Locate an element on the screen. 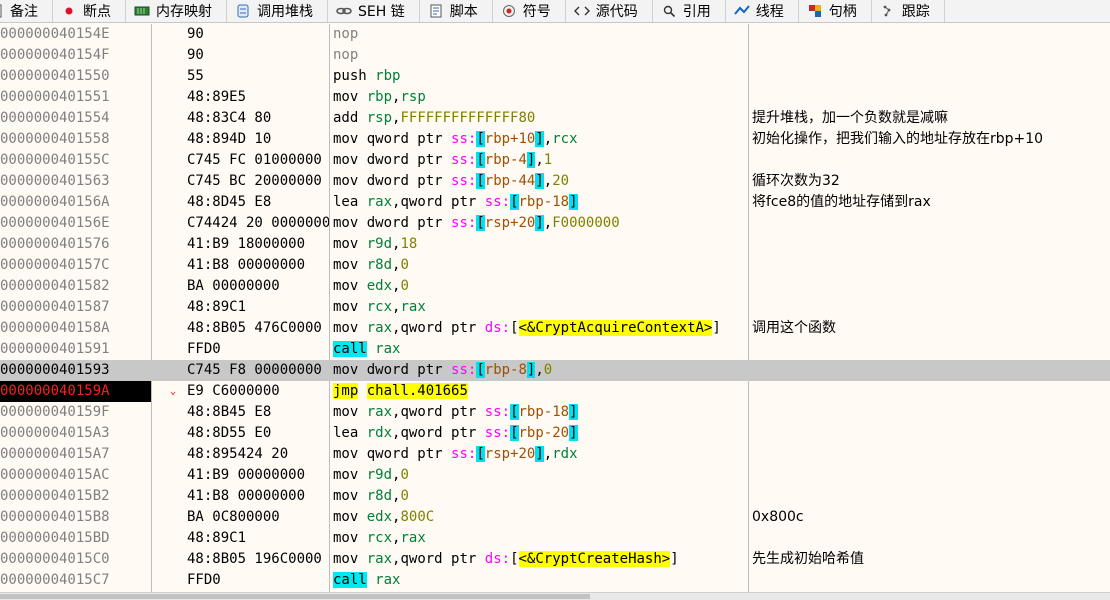 The height and width of the screenshot is (600, 1110). operand-register: r8d is located at coordinates (379, 496).